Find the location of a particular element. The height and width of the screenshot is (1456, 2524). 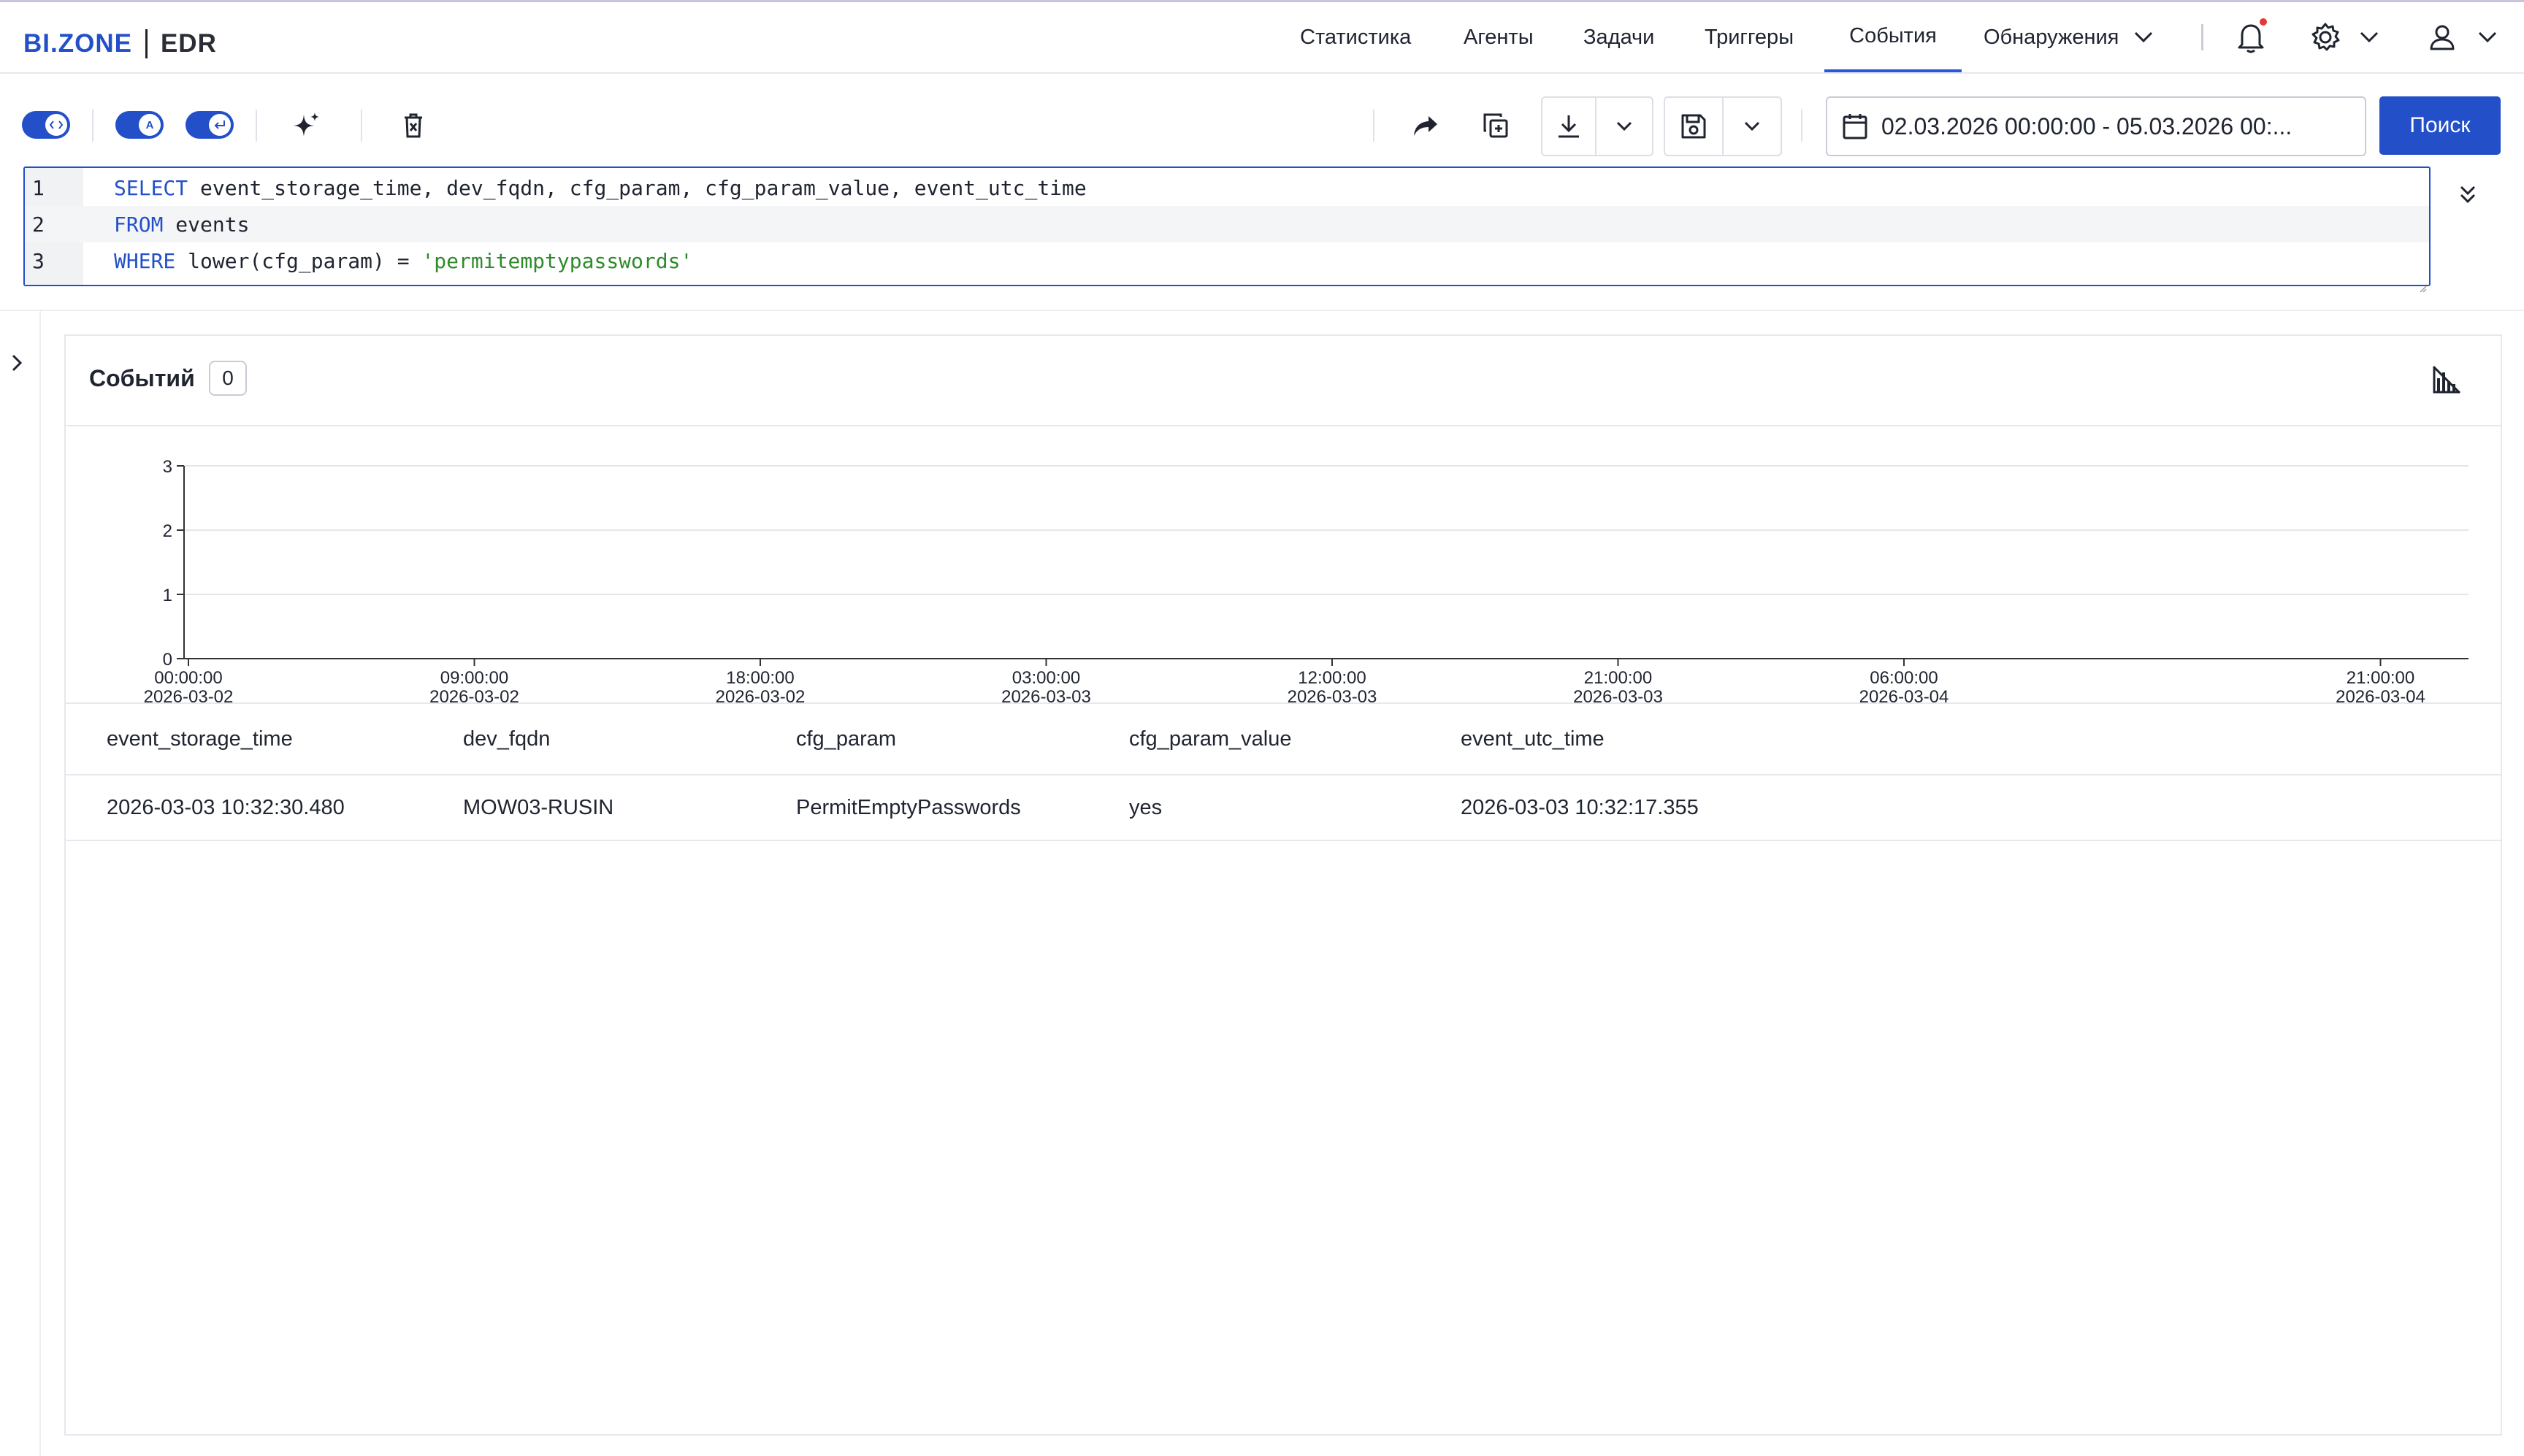

nav-triggers: Триггеры is located at coordinates (1749, 37).